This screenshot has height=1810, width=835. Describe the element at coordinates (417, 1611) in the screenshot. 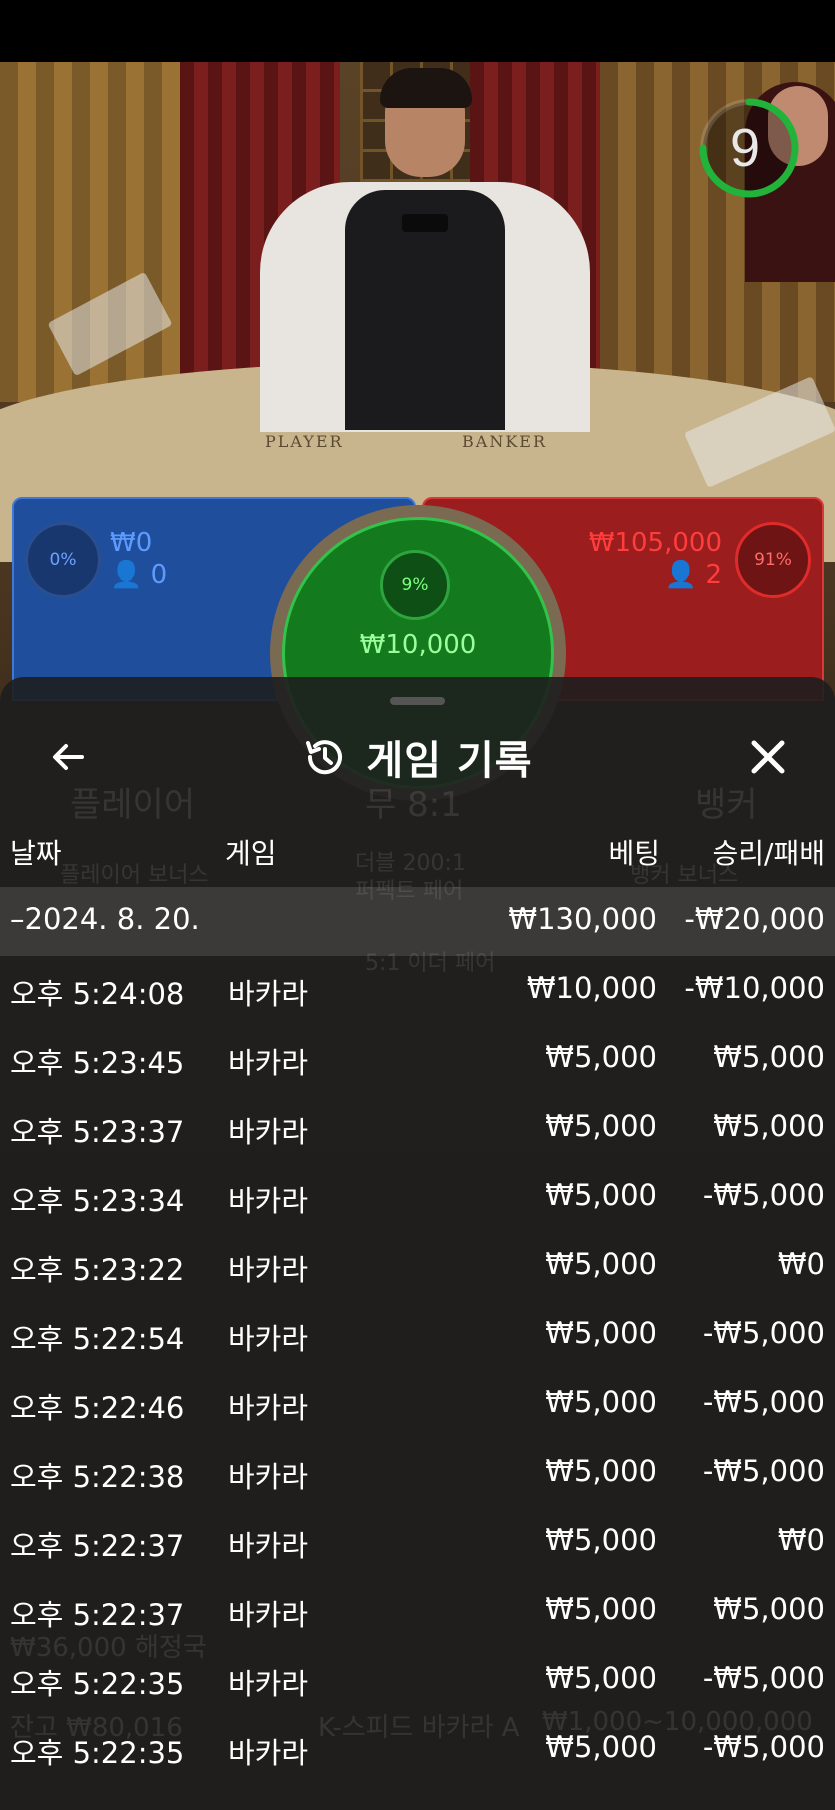

I see `history-row: 오후 5:22:37 바카라 ₩5,000 ₩5,000` at that location.